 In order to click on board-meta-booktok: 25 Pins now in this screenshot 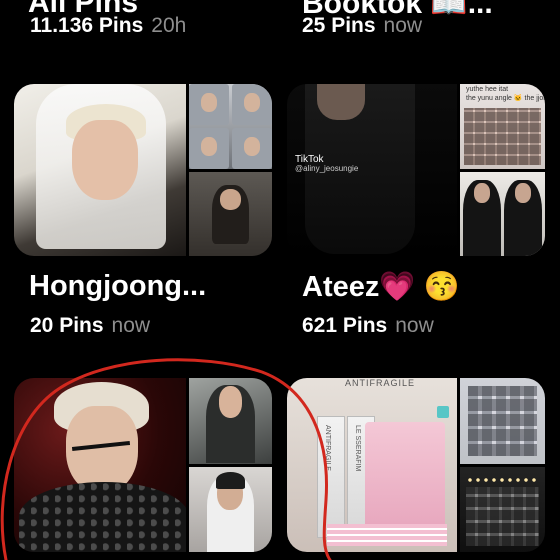, I will do `click(362, 26)`.